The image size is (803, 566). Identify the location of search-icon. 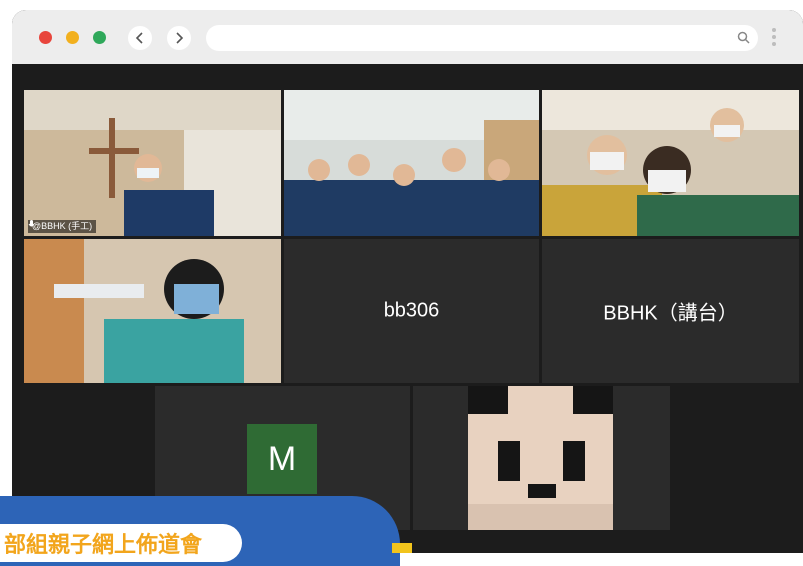
(743, 37).